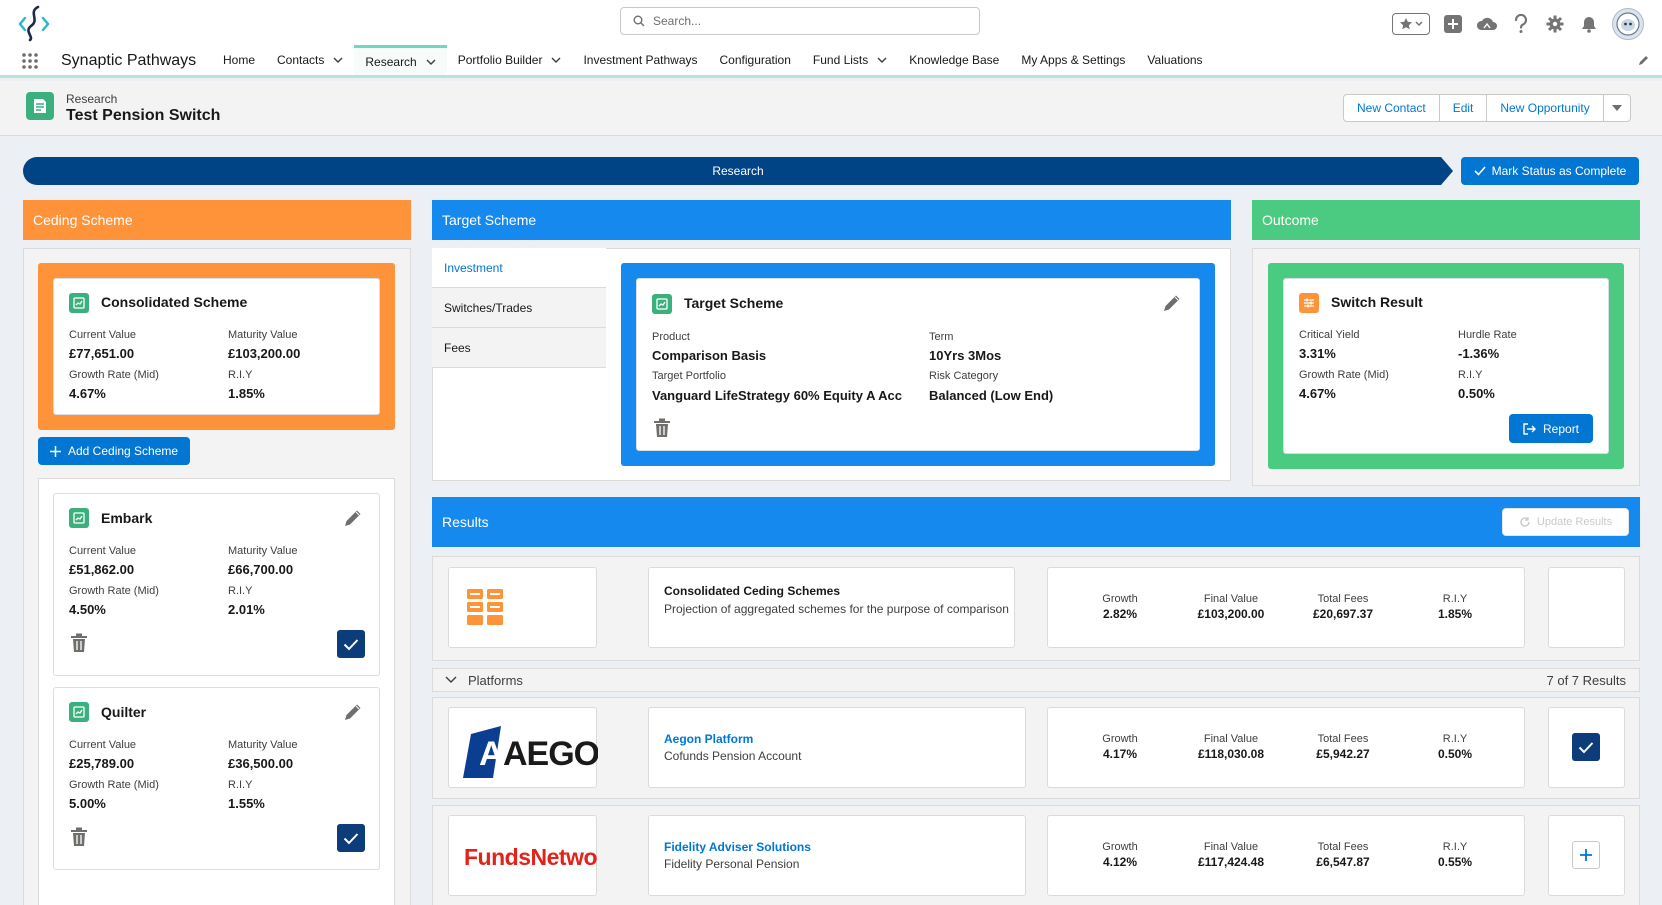 Image resolution: width=1662 pixels, height=905 pixels. Describe the element at coordinates (1525, 522) in the screenshot. I see `refresh-icon` at that location.